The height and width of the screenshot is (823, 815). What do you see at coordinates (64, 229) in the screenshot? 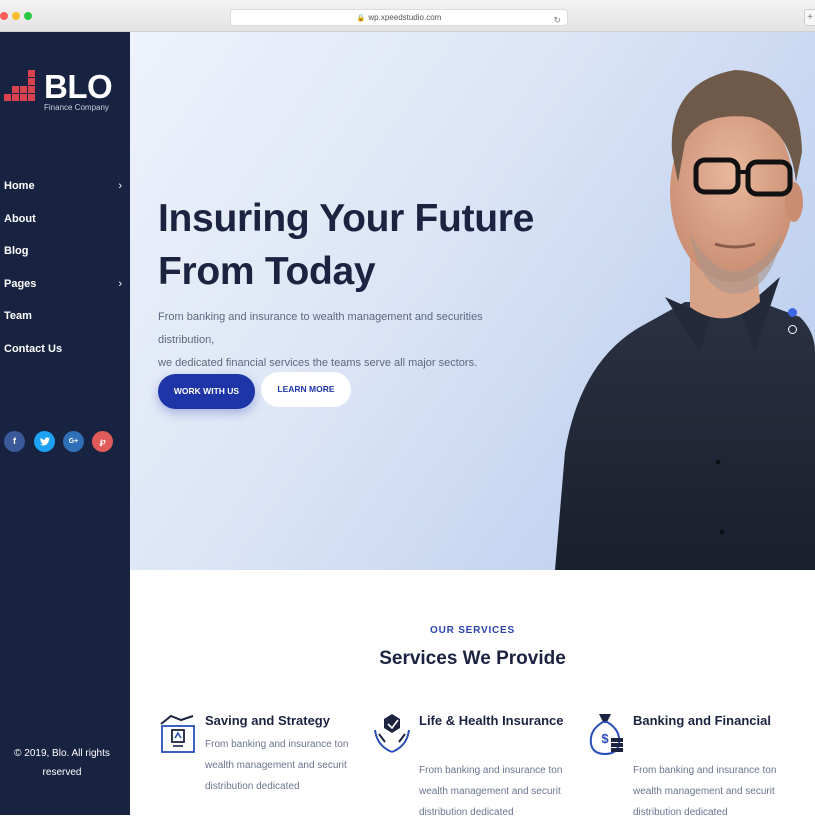
I see `nav-item-about: About` at bounding box center [64, 229].